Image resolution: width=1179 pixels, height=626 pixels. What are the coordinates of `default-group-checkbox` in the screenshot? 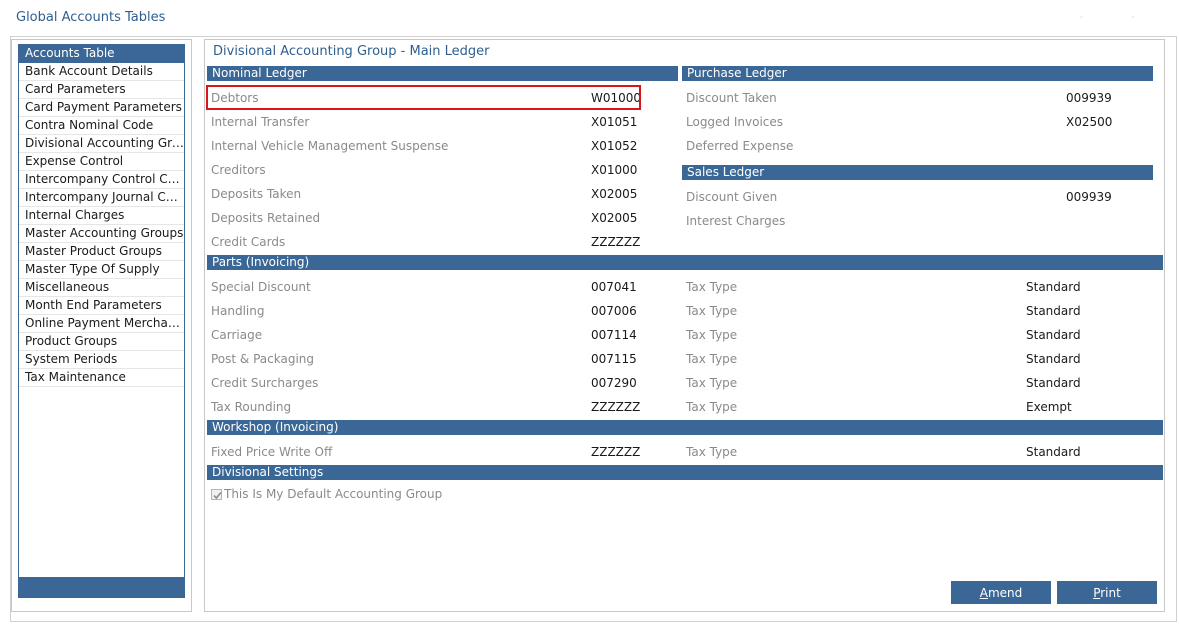 It's located at (216, 494).